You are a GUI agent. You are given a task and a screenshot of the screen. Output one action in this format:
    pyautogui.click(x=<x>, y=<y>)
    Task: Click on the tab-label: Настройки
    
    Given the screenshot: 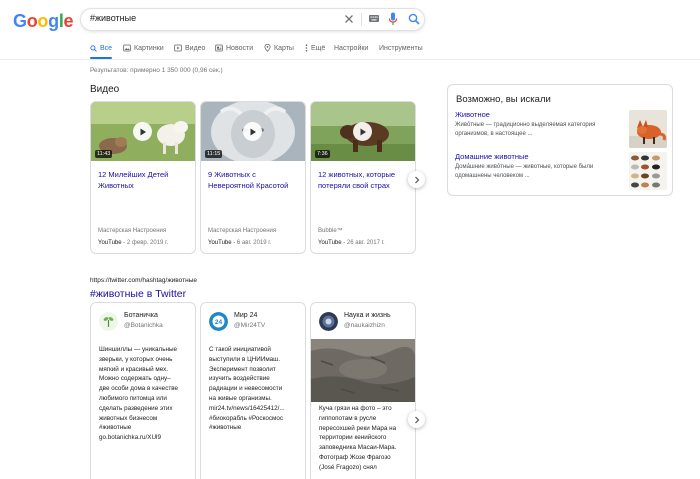 What is the action you would take?
    pyautogui.click(x=351, y=48)
    